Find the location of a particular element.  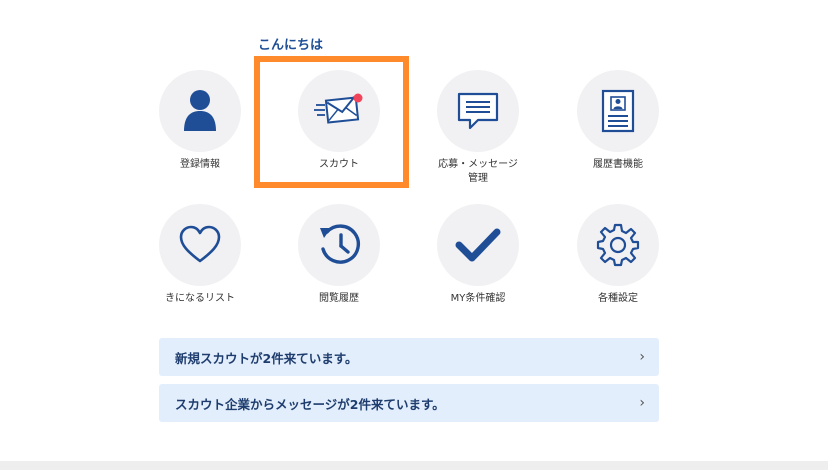

menu-item-label: MY条件確認 is located at coordinates (478, 298).